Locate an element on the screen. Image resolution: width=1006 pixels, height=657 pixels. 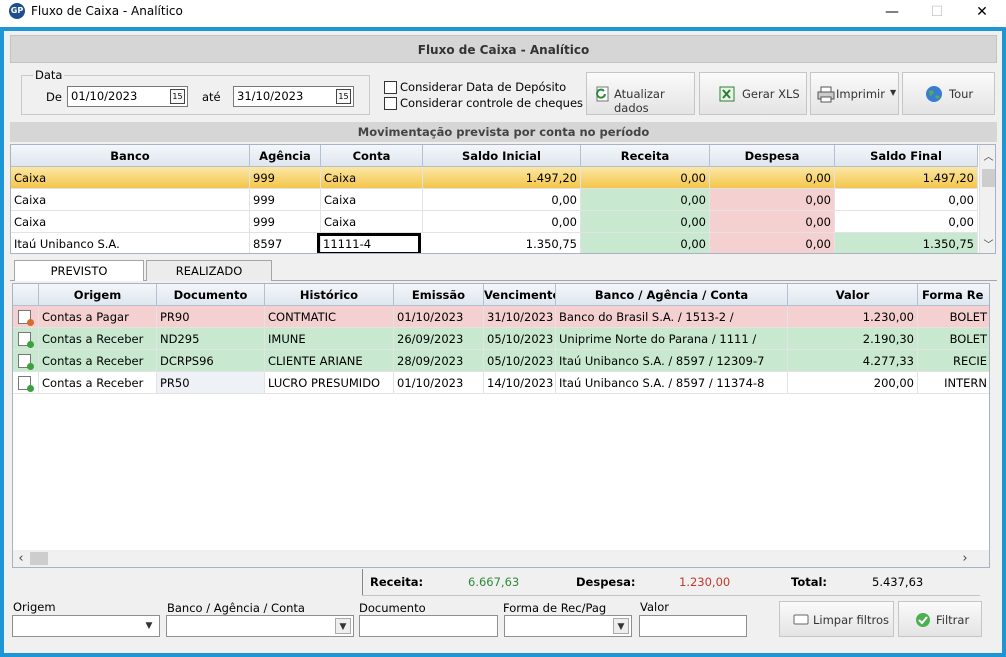
column-header-icon is located at coordinates (26, 295).